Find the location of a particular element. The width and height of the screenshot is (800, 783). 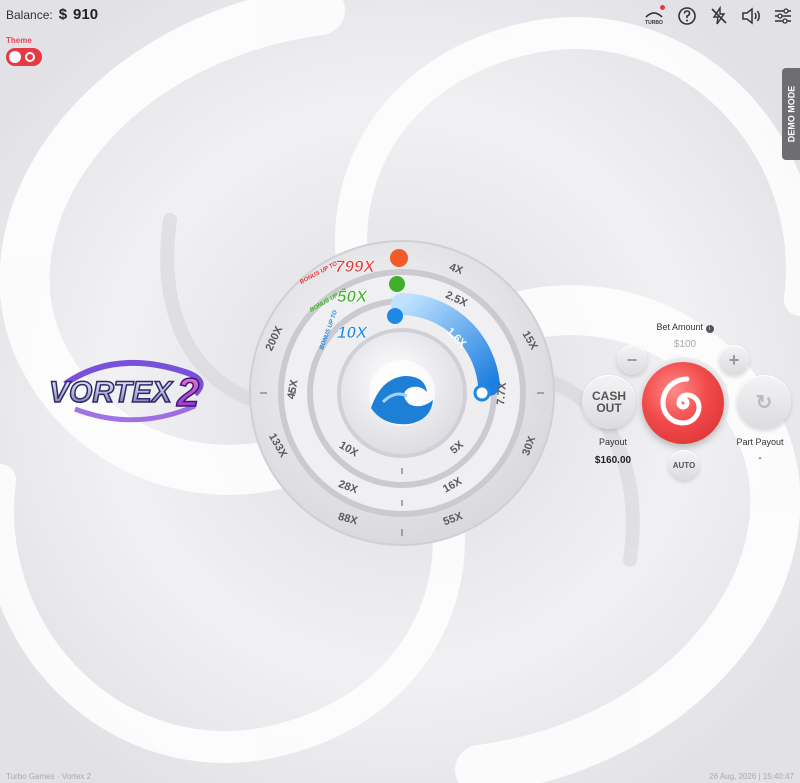

balance-label: Balance: is located at coordinates (29, 15).